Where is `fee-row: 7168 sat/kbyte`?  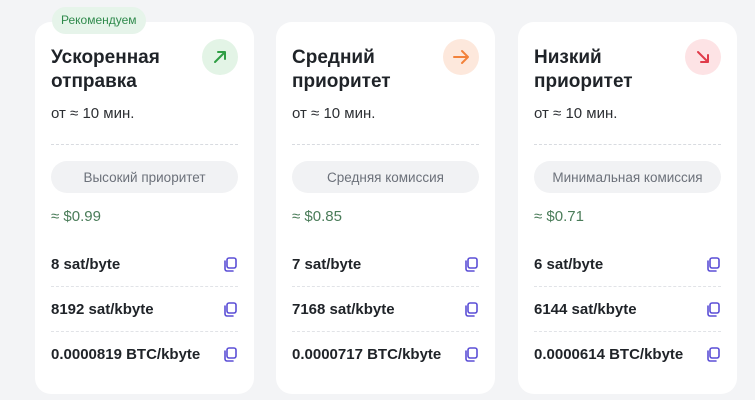
fee-row: 7168 sat/kbyte is located at coordinates (385, 308).